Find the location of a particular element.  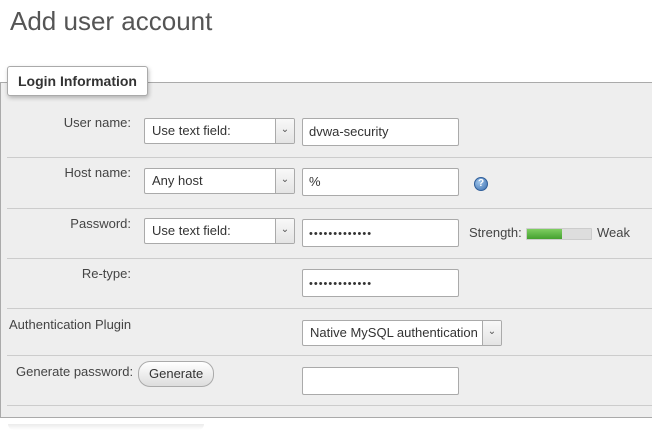

password-strength-meter is located at coordinates (559, 234).